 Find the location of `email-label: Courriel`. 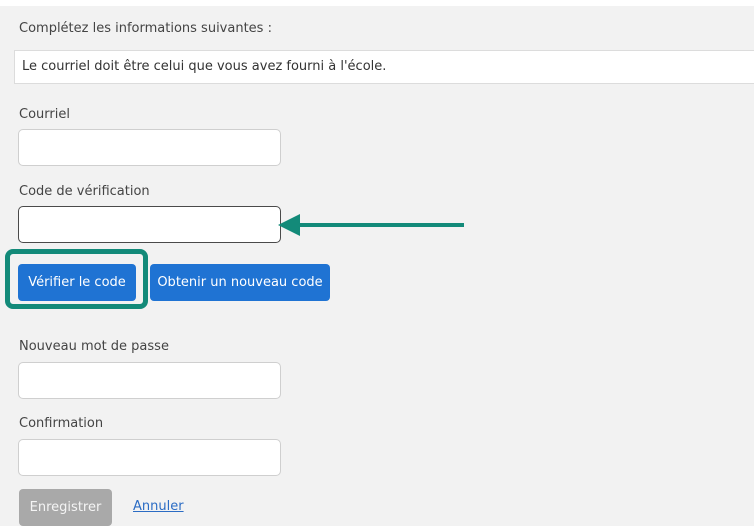

email-label: Courriel is located at coordinates (44, 114).